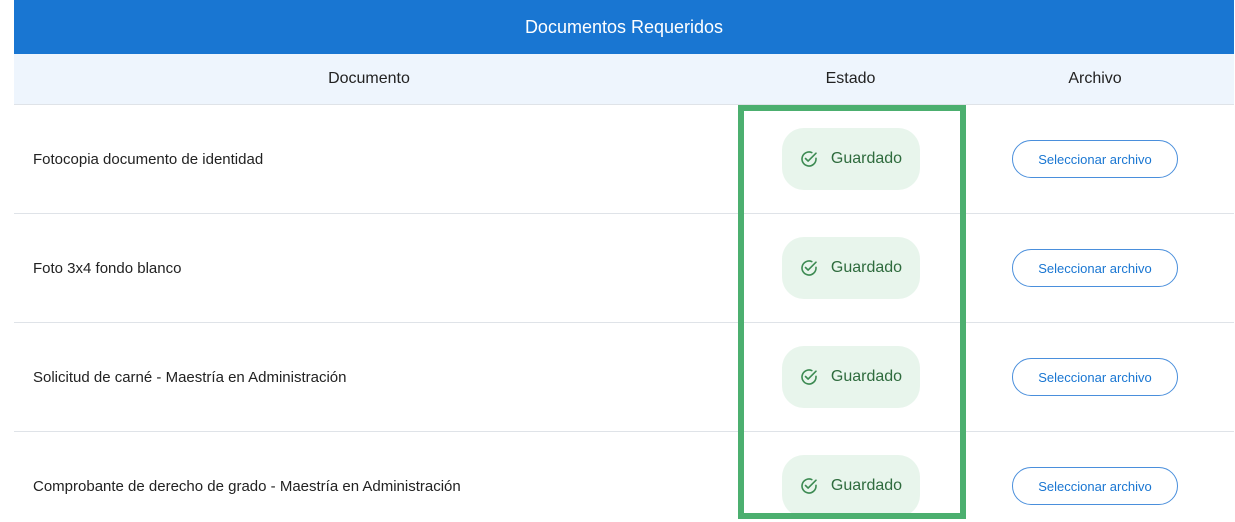 The width and height of the screenshot is (1235, 522). What do you see at coordinates (624, 79) in the screenshot?
I see `table-header: Documento Estado Archivo` at bounding box center [624, 79].